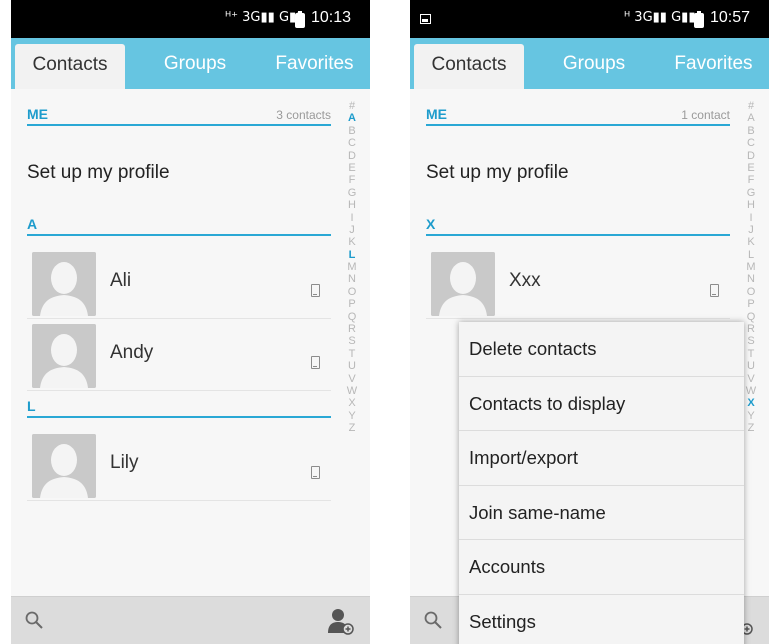  I want to click on alphabet-index-bar: # A B C D E F G H I J K L M N O P Q R S T U V W X Y Z, so click(352, 345).